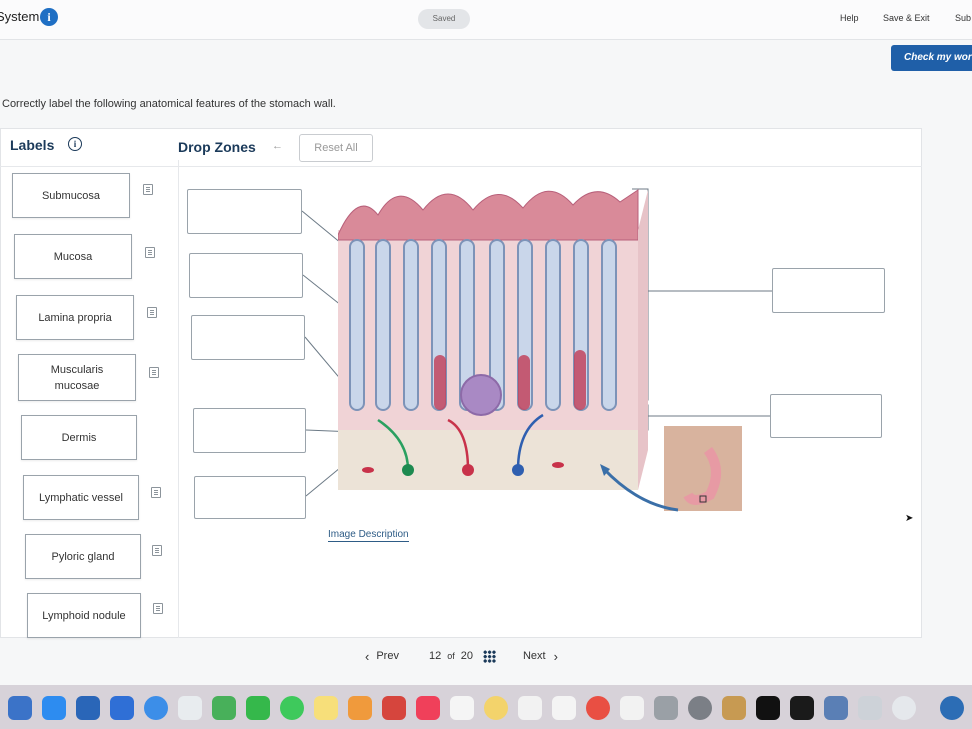  What do you see at coordinates (734, 708) in the screenshot?
I see `books-icon` at bounding box center [734, 708].